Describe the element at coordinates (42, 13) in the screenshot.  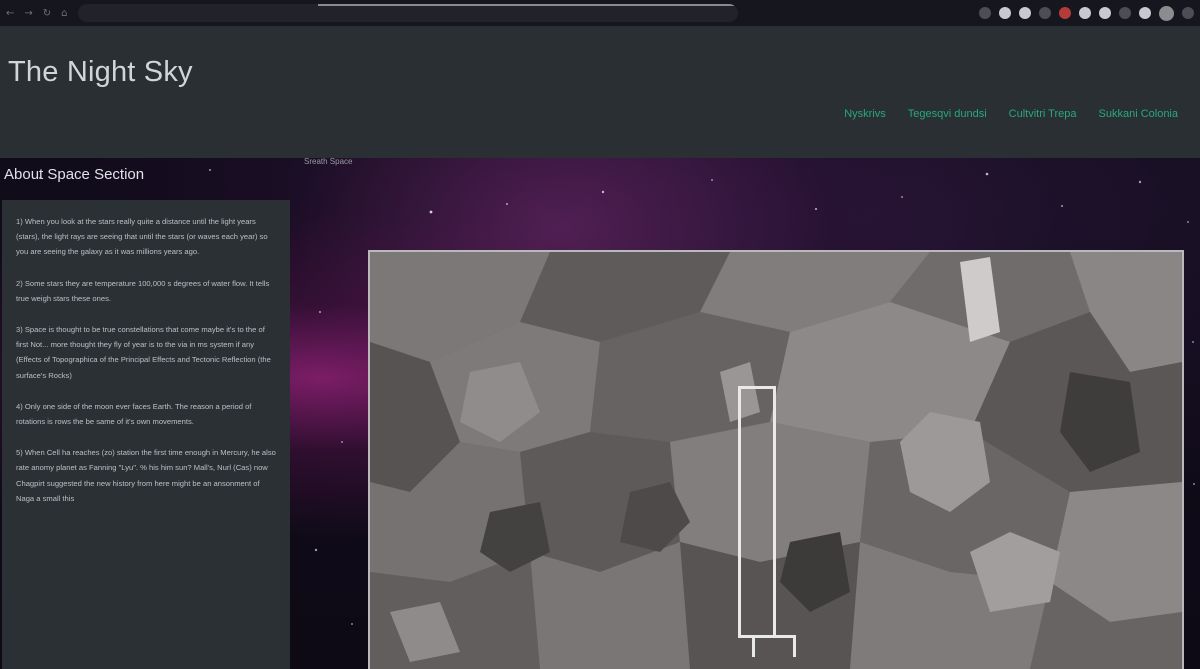
I see `browser-nav-controls: ← → ↻ ⌂` at that location.